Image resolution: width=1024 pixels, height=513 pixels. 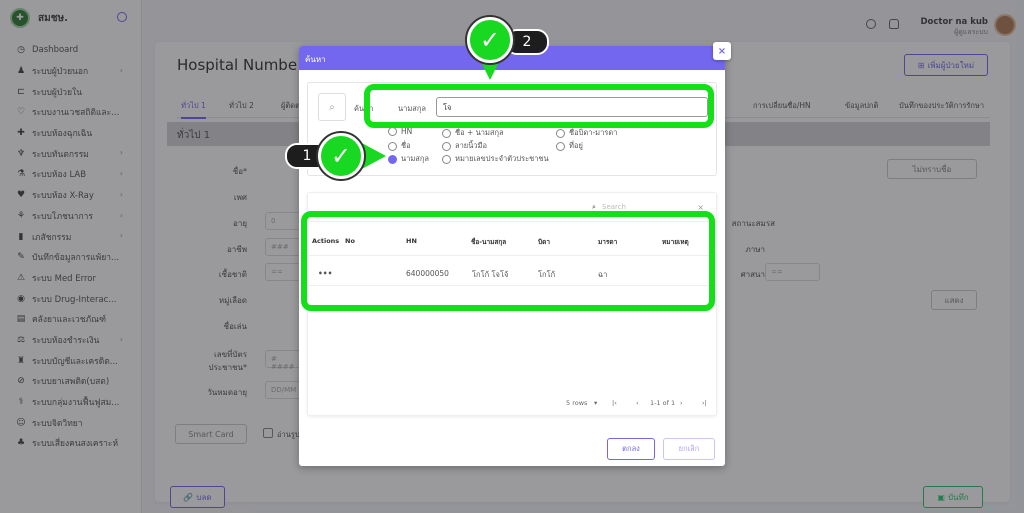 What do you see at coordinates (406, 145) in the screenshot?
I see `radio-firstname-label: ชื่อ` at bounding box center [406, 145].